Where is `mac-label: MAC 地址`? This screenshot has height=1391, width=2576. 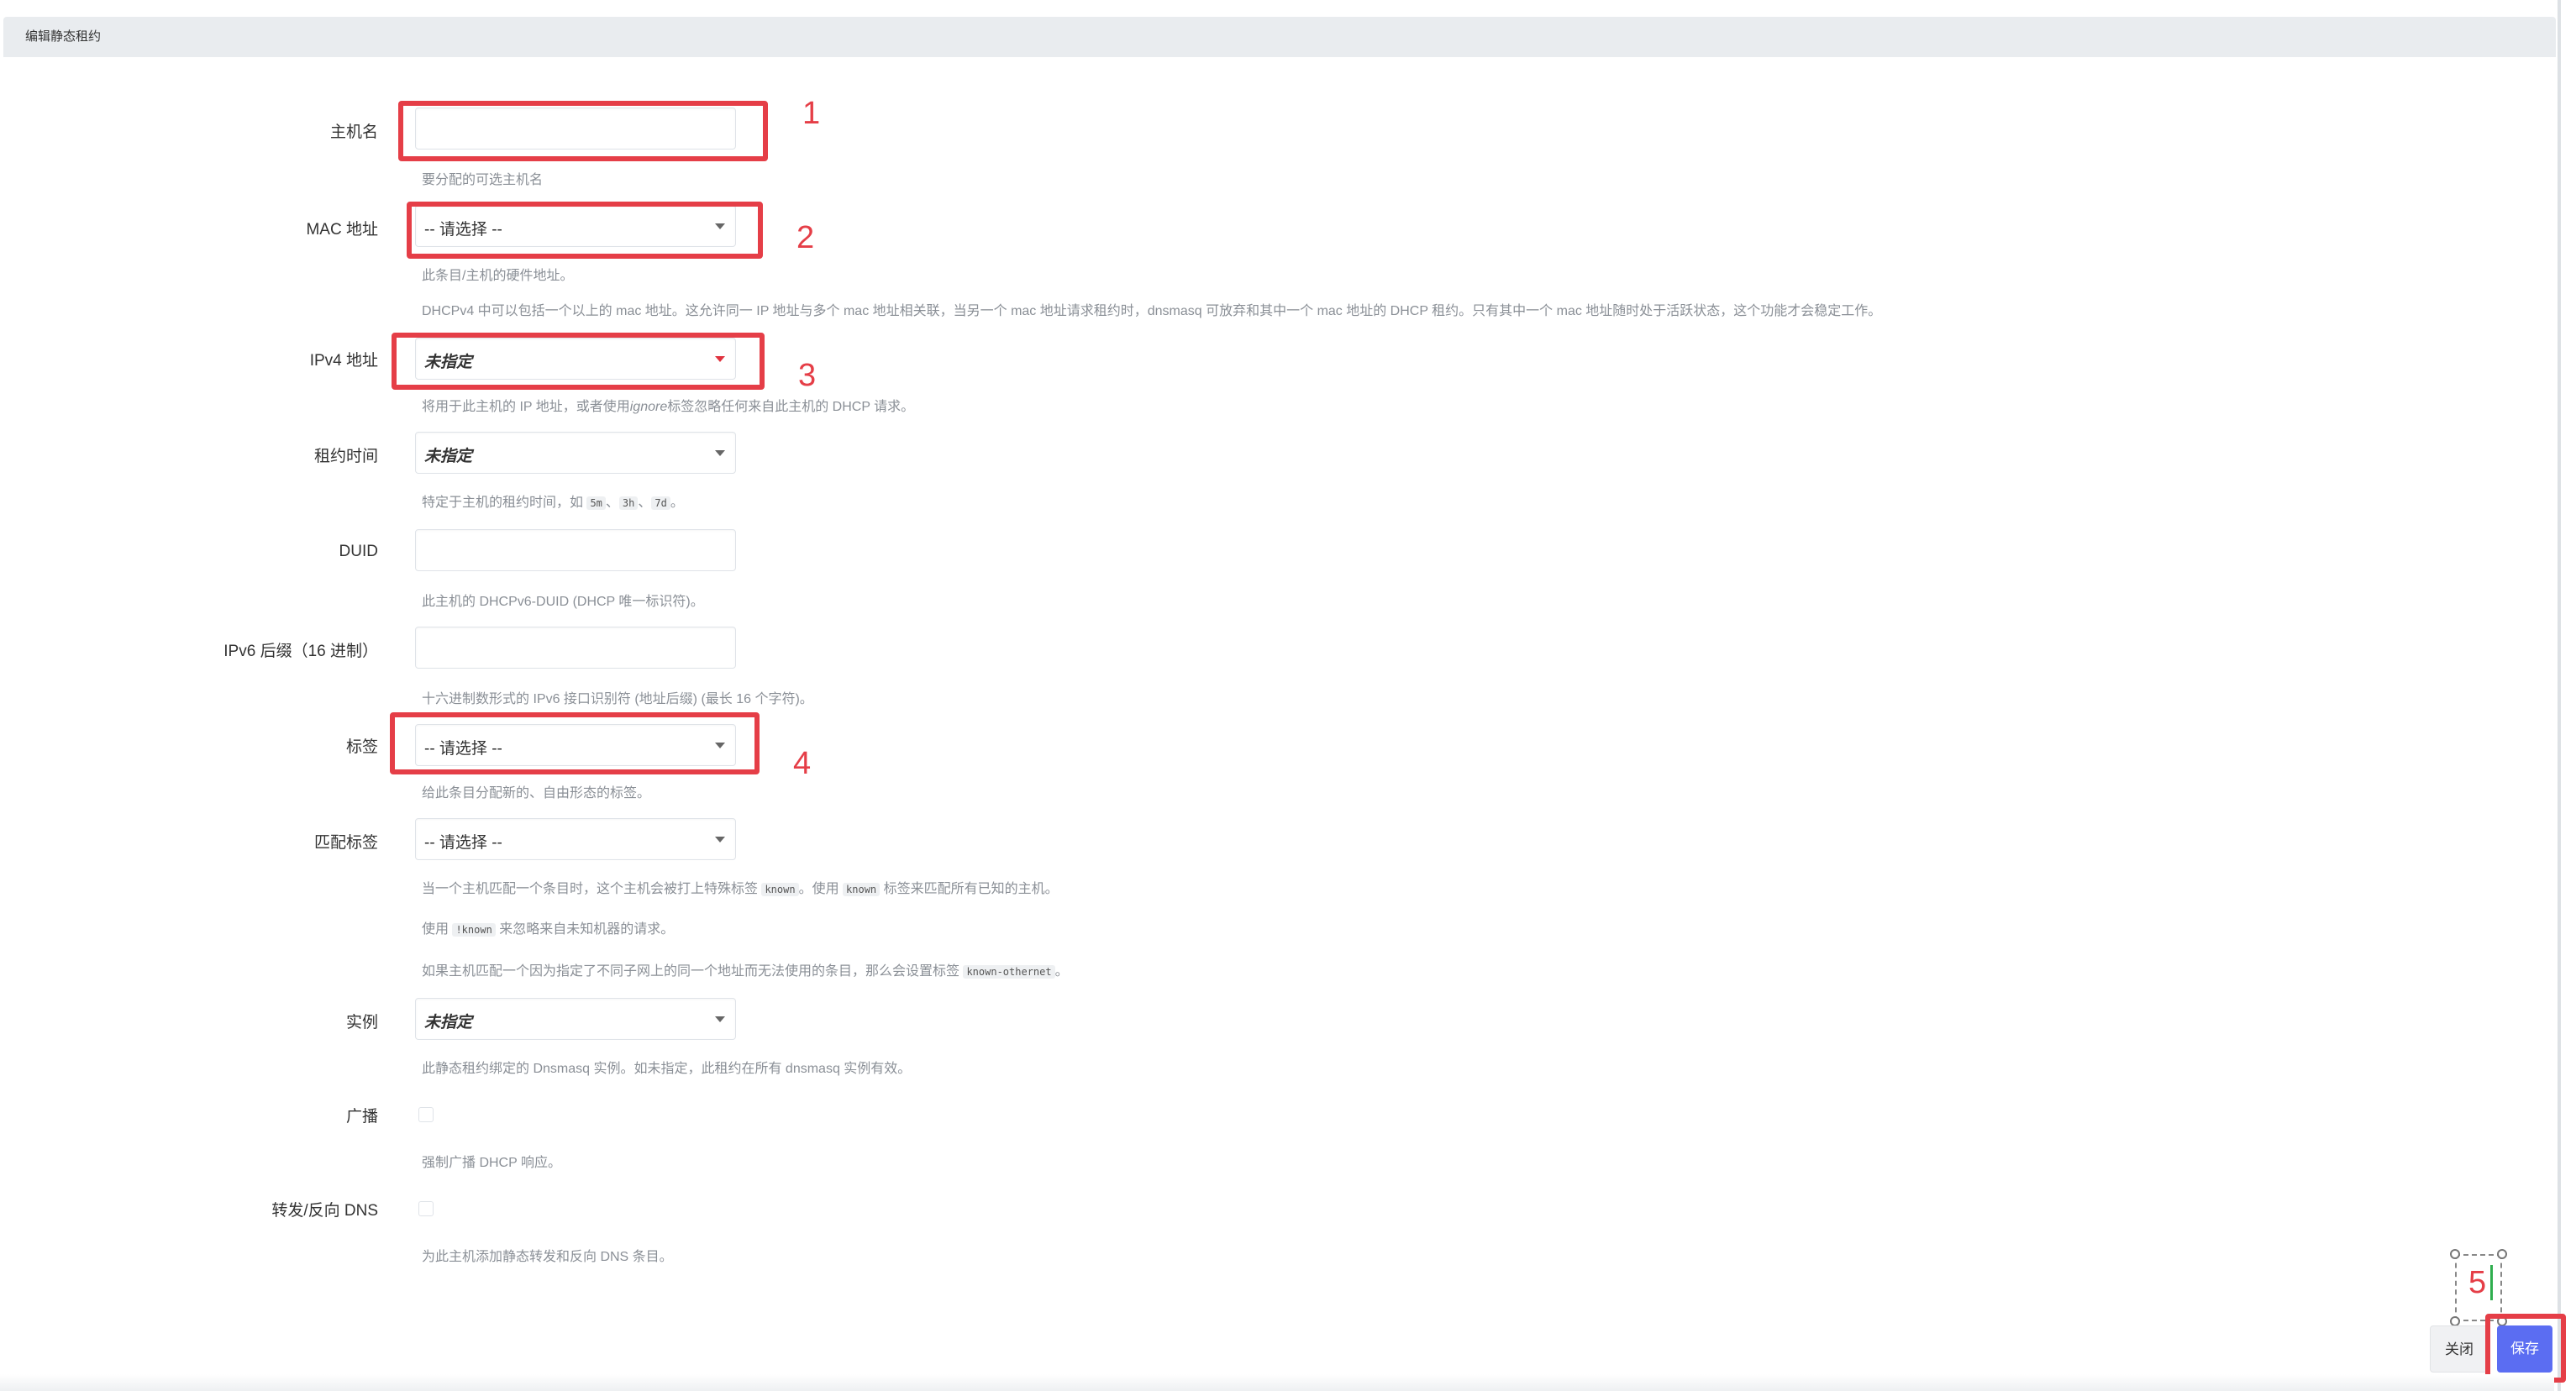
mac-label: MAC 地址 is located at coordinates (342, 230).